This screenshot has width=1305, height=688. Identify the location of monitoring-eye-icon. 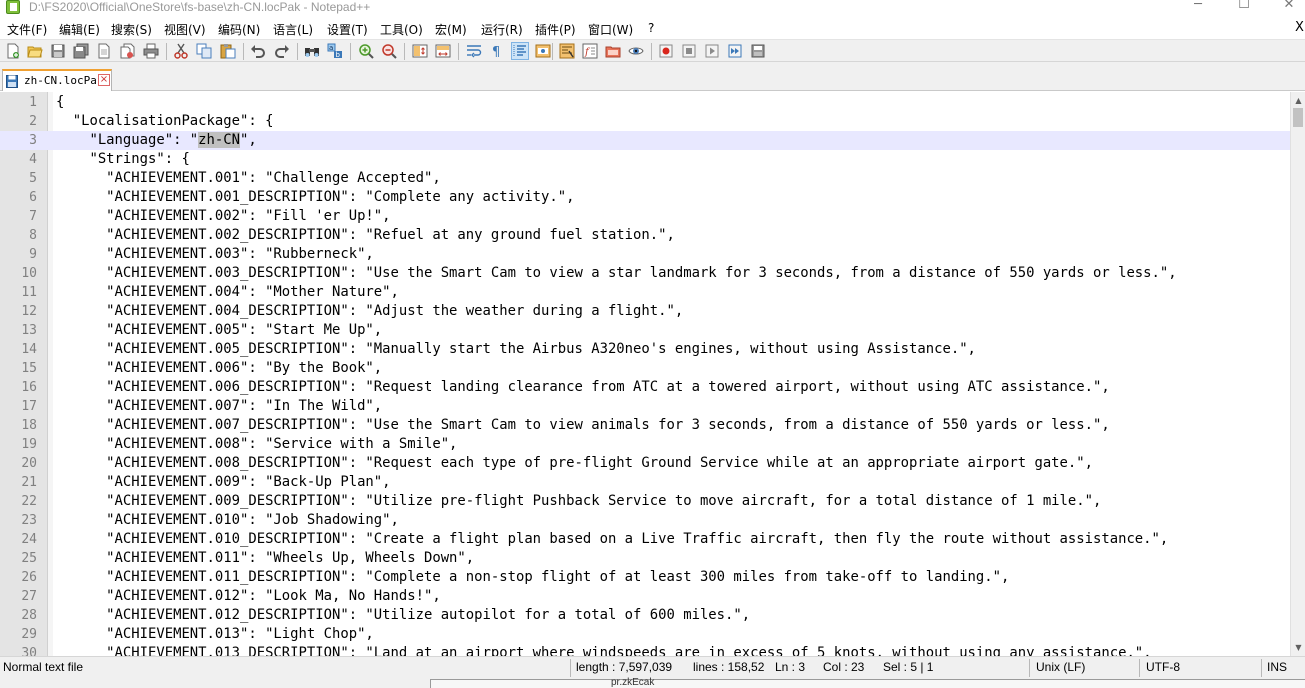
(636, 51).